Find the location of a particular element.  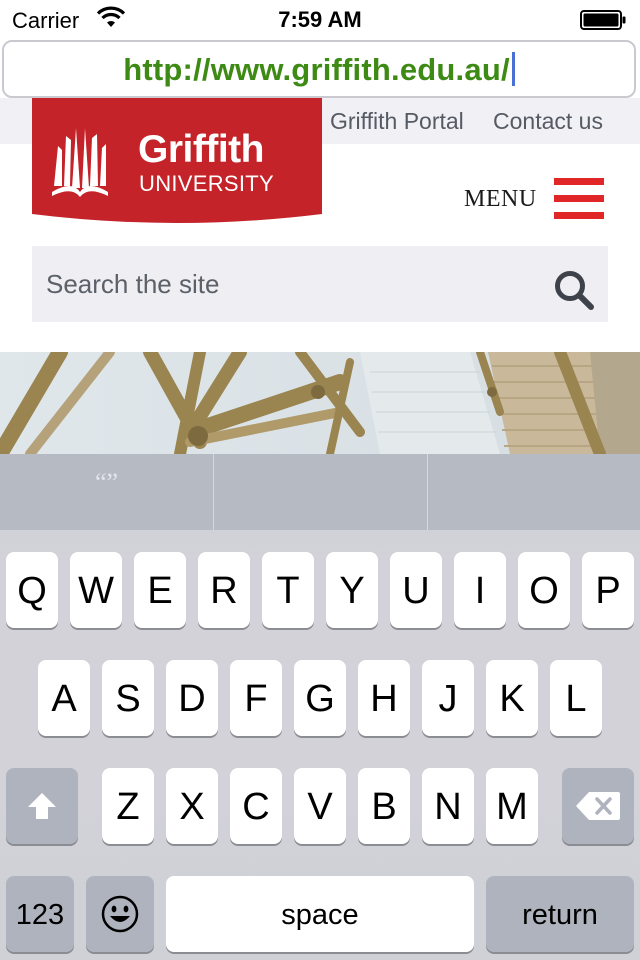

clock: 7:59 AM is located at coordinates (320, 19).